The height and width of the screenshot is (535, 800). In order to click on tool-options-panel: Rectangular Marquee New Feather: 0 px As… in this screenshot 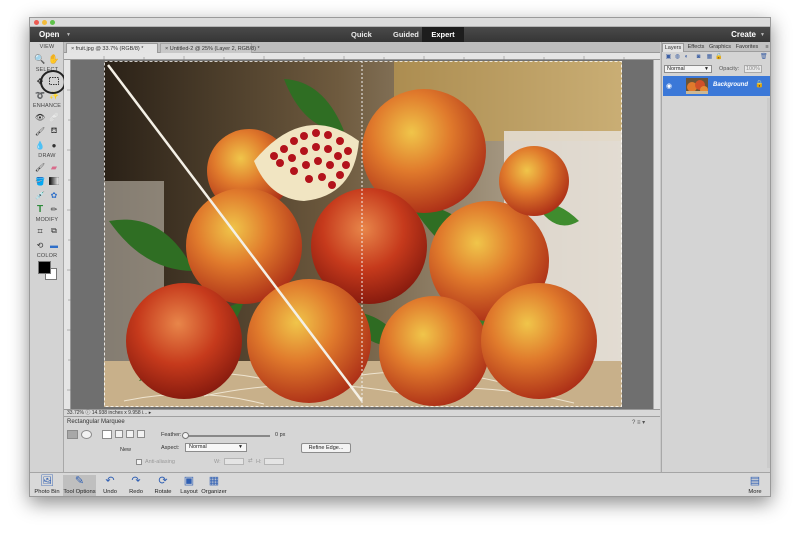, I will do `click(362, 444)`.